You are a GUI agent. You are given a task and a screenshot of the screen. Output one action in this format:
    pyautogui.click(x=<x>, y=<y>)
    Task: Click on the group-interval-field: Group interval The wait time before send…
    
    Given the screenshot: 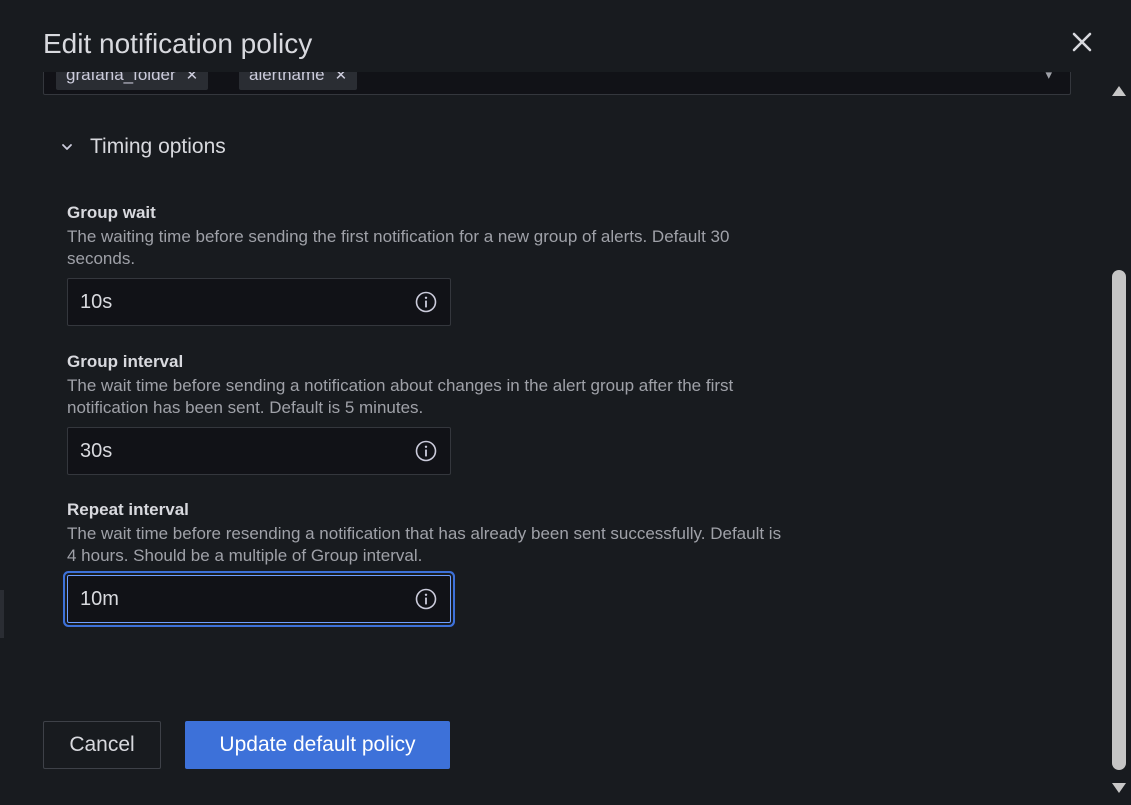 What is the action you would take?
    pyautogui.click(x=427, y=413)
    